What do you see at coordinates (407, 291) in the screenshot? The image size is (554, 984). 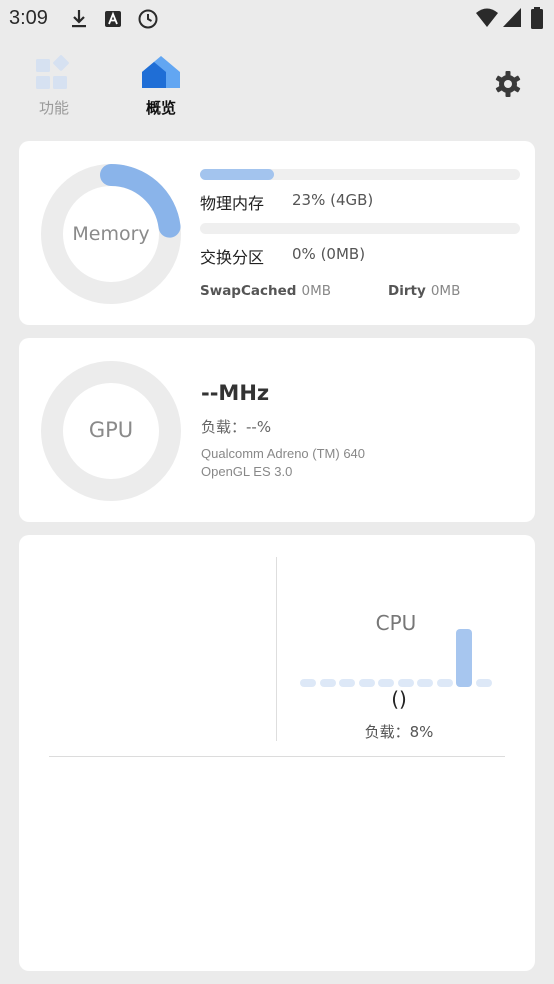 I see `dirty-key: Dirty` at bounding box center [407, 291].